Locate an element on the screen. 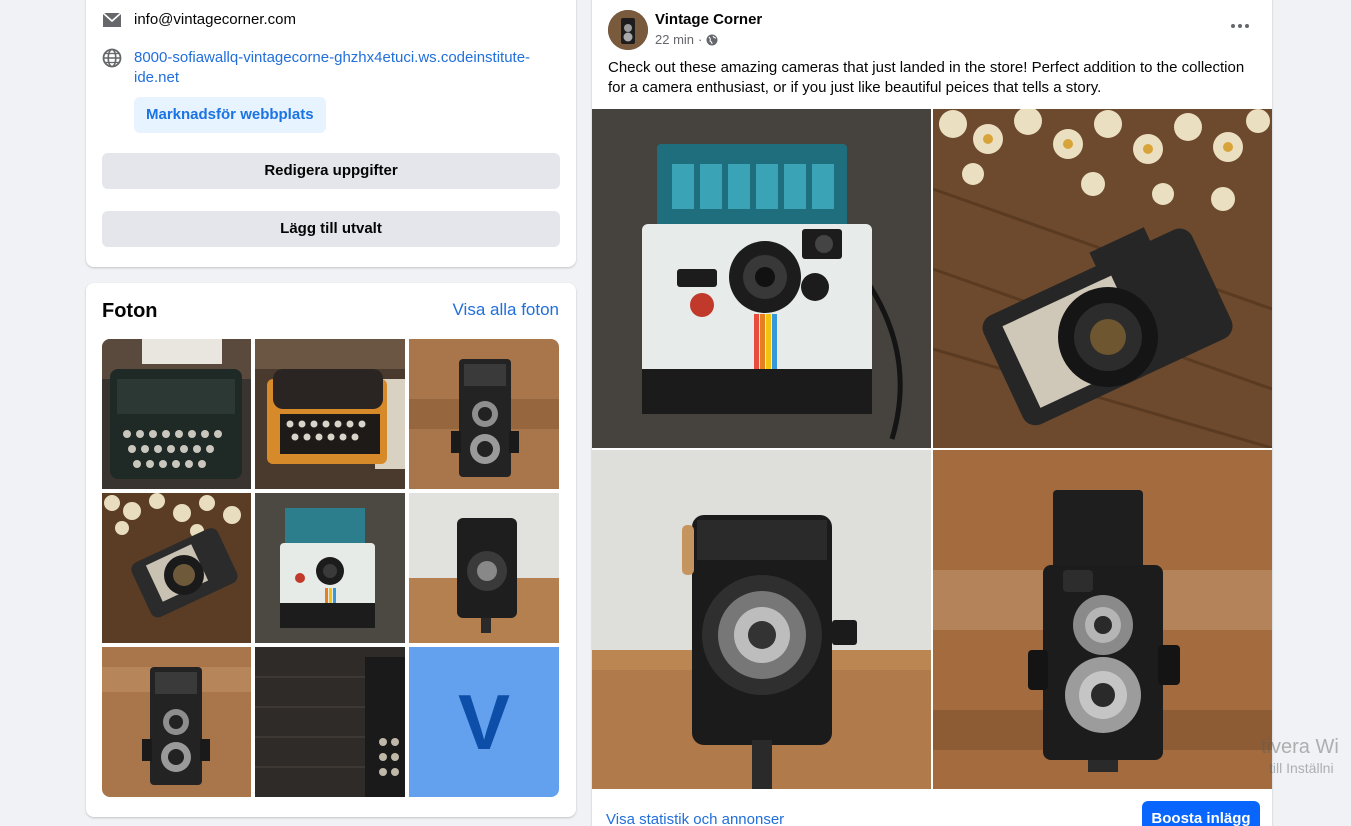 The image size is (1351, 826). post-image-folding-camera is located at coordinates (761, 619).